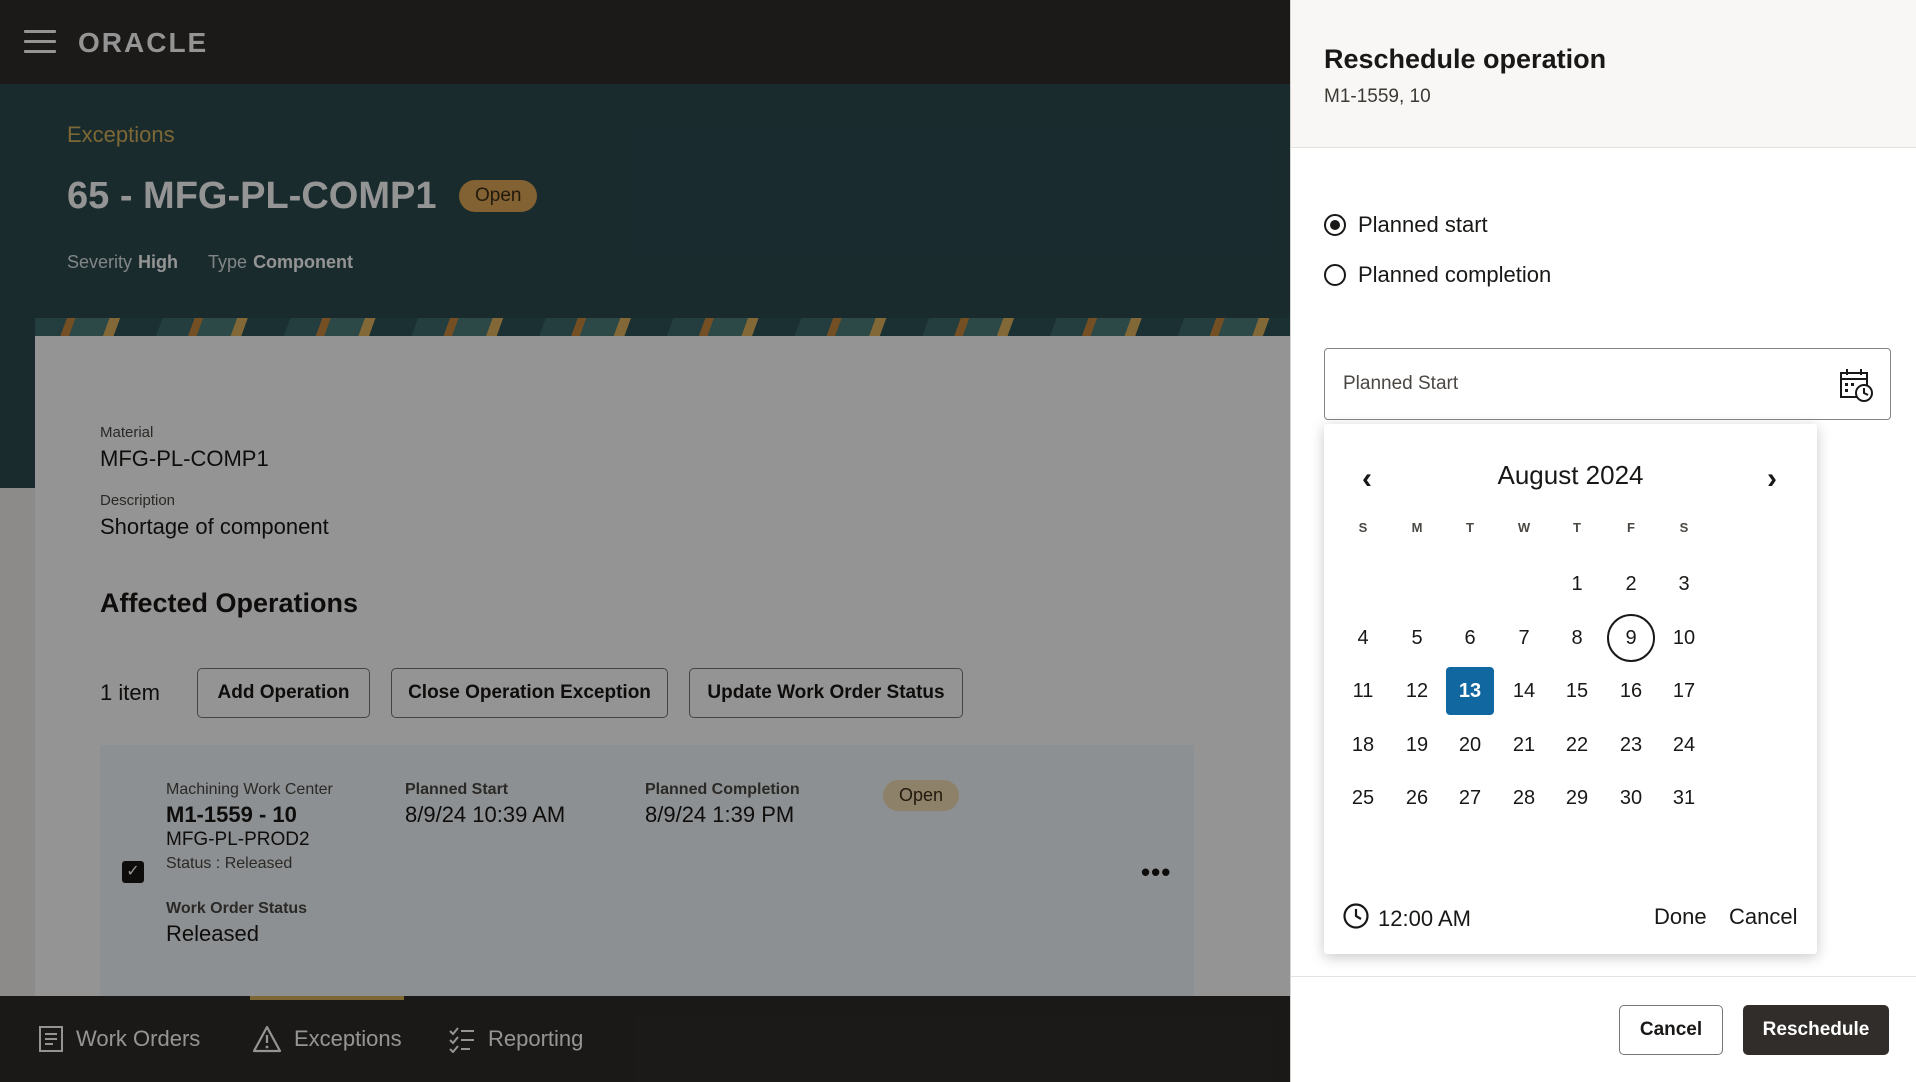  What do you see at coordinates (1631, 584) in the screenshot?
I see `calendar-day: 2` at bounding box center [1631, 584].